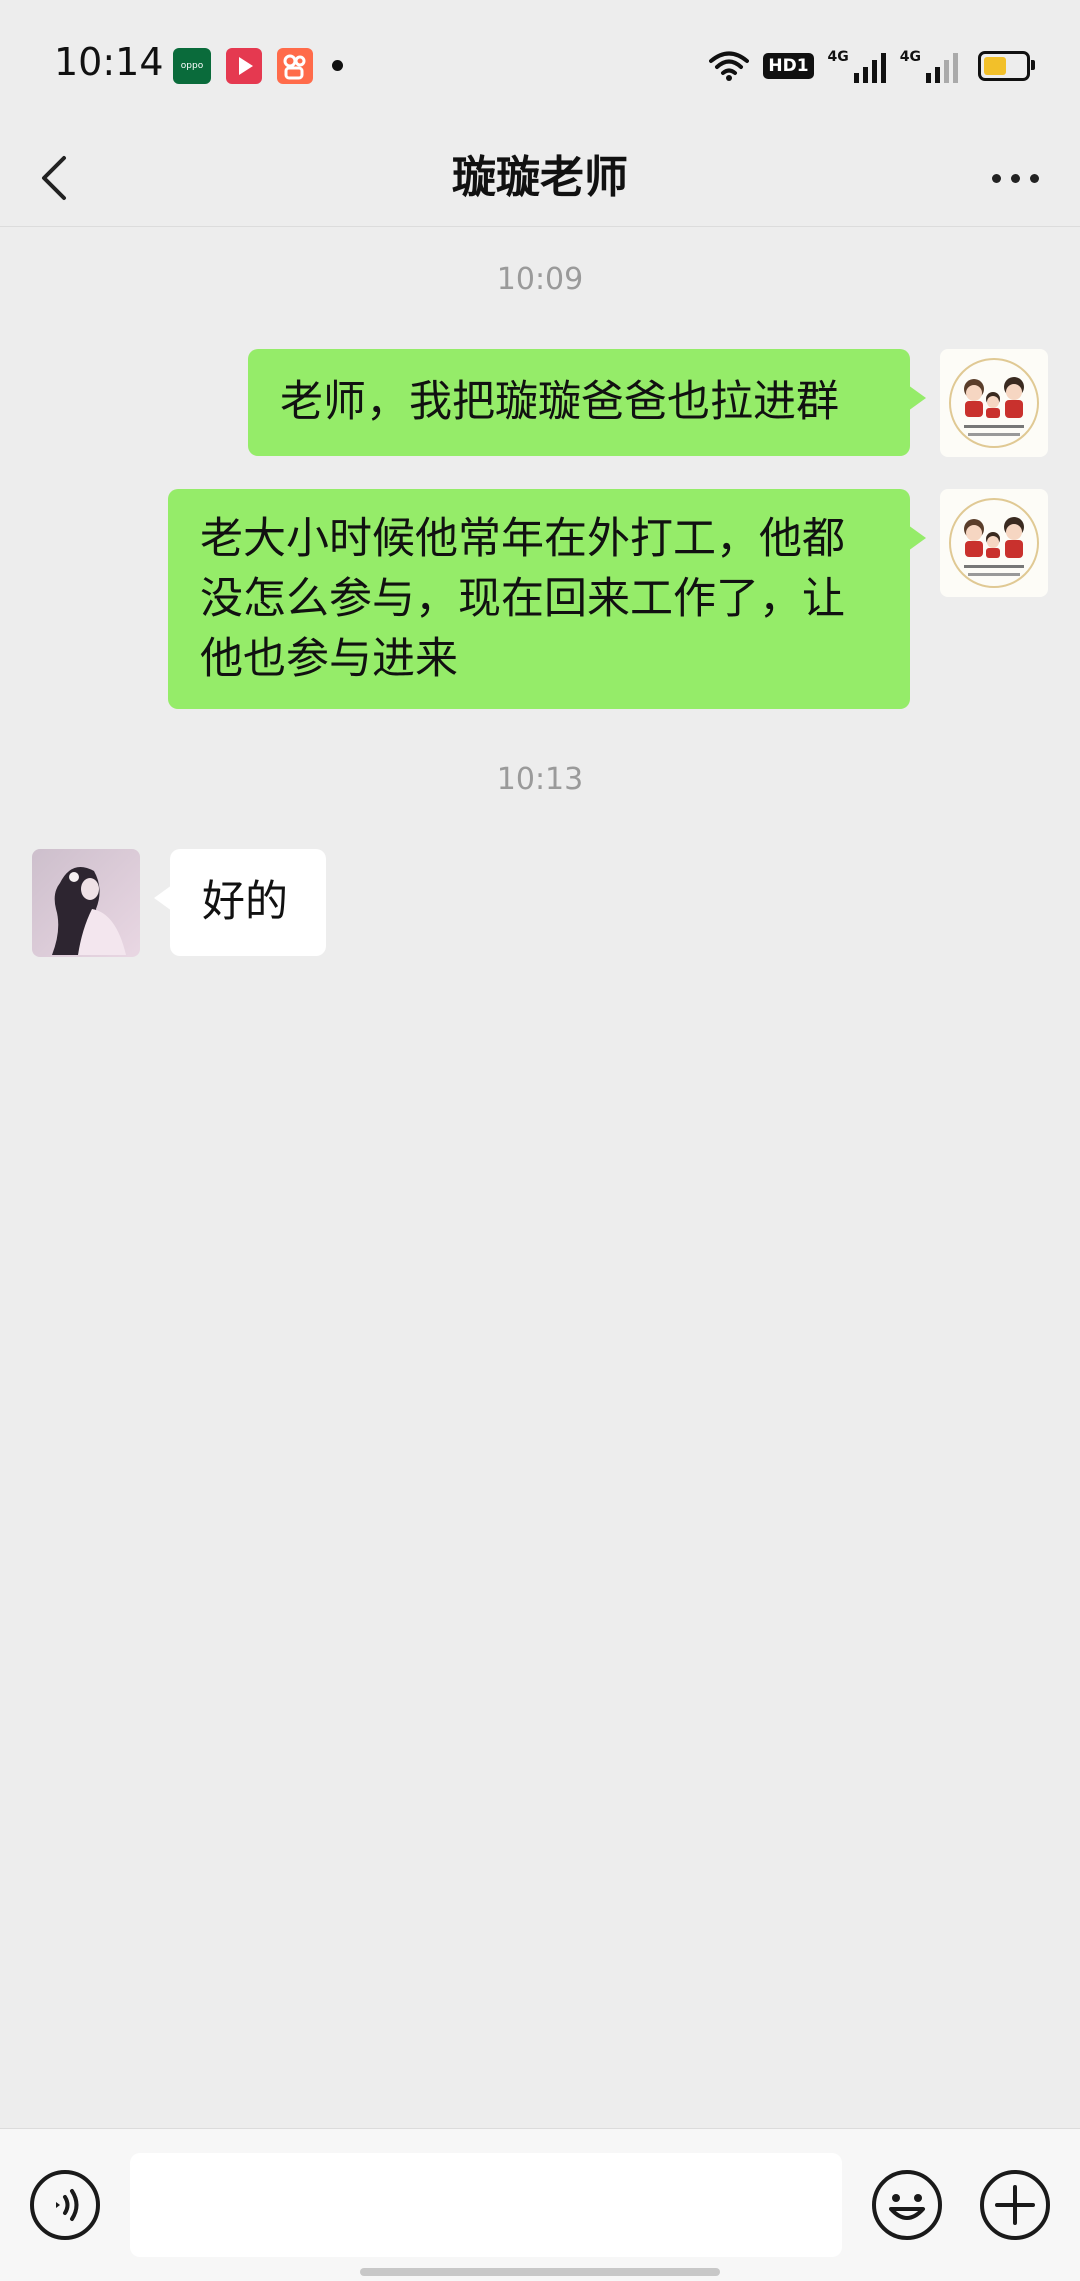 This screenshot has width=1080, height=2281. Describe the element at coordinates (54, 178) in the screenshot. I see `chevron-left-icon` at that location.